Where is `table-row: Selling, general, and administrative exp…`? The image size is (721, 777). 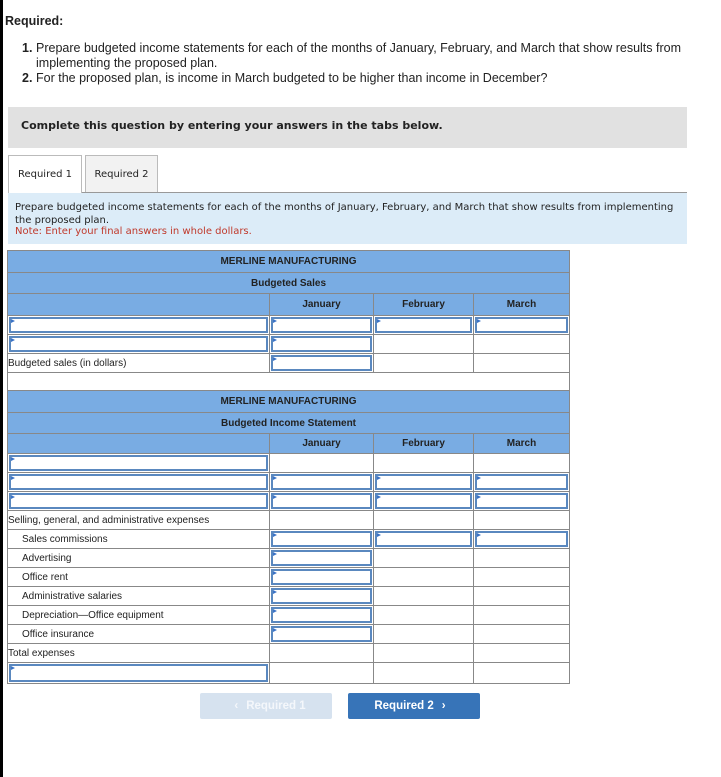
table-row: Selling, general, and administrative exp… is located at coordinates (288, 520).